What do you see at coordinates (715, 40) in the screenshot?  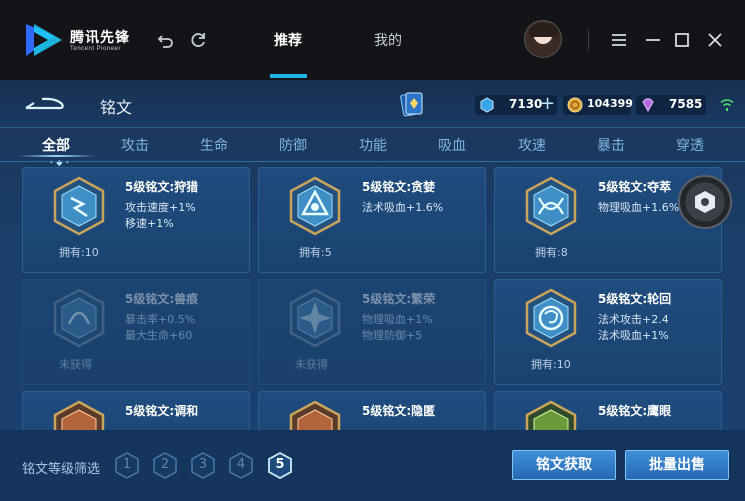 I see `close-icon` at bounding box center [715, 40].